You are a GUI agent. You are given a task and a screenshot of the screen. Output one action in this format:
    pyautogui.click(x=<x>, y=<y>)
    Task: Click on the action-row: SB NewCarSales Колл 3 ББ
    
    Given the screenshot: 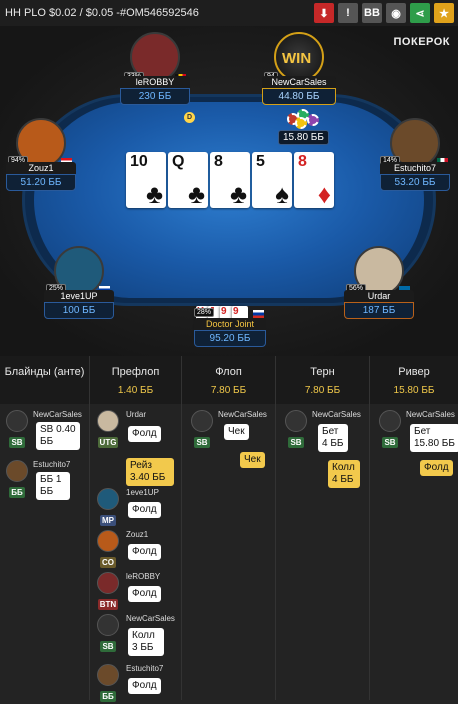 What is the action you would take?
    pyautogui.click(x=134, y=635)
    